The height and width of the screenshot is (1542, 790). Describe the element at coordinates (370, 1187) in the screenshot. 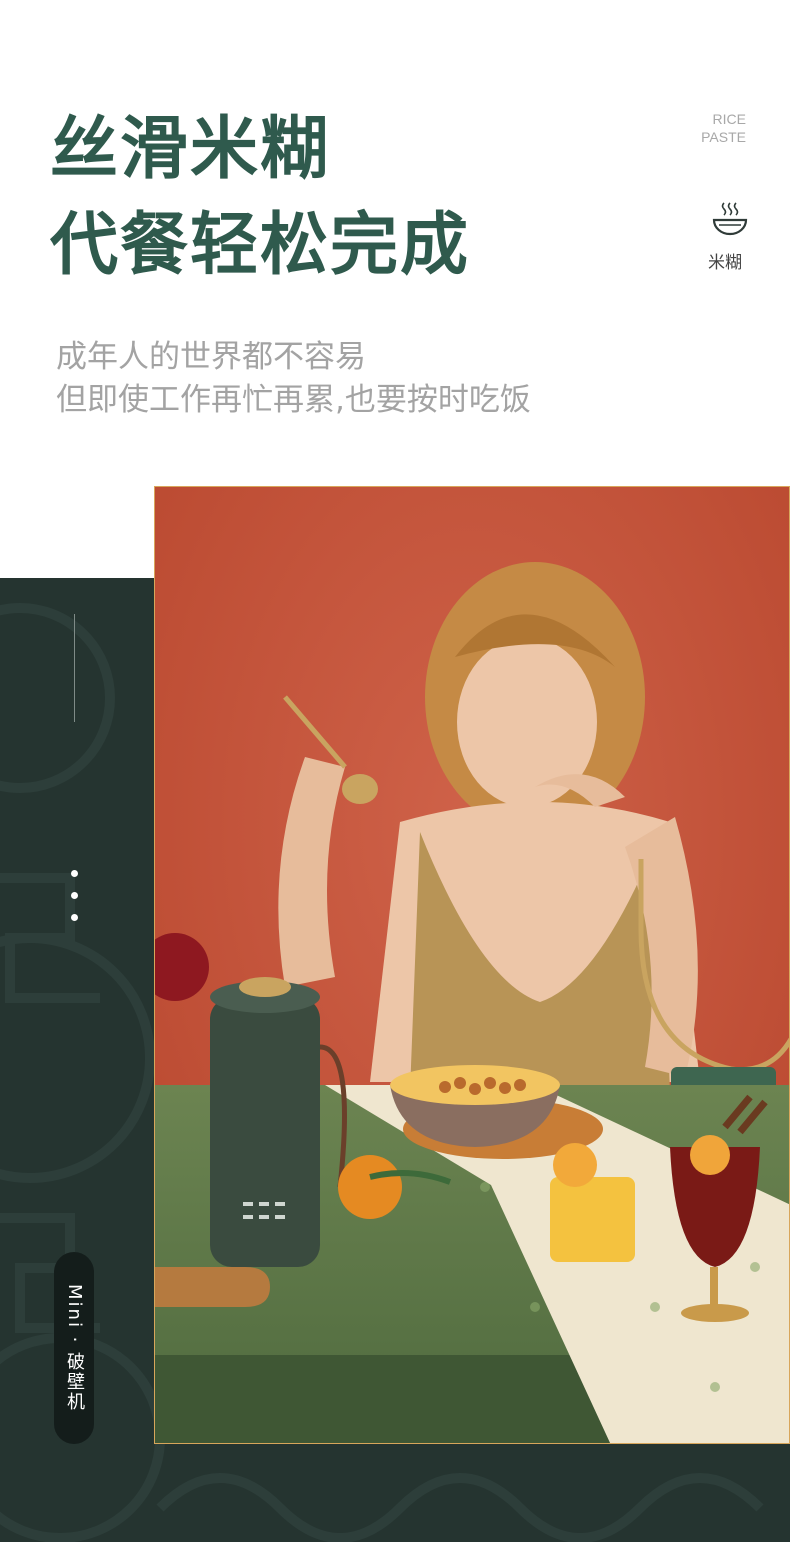

I see `orange-fruit` at that location.